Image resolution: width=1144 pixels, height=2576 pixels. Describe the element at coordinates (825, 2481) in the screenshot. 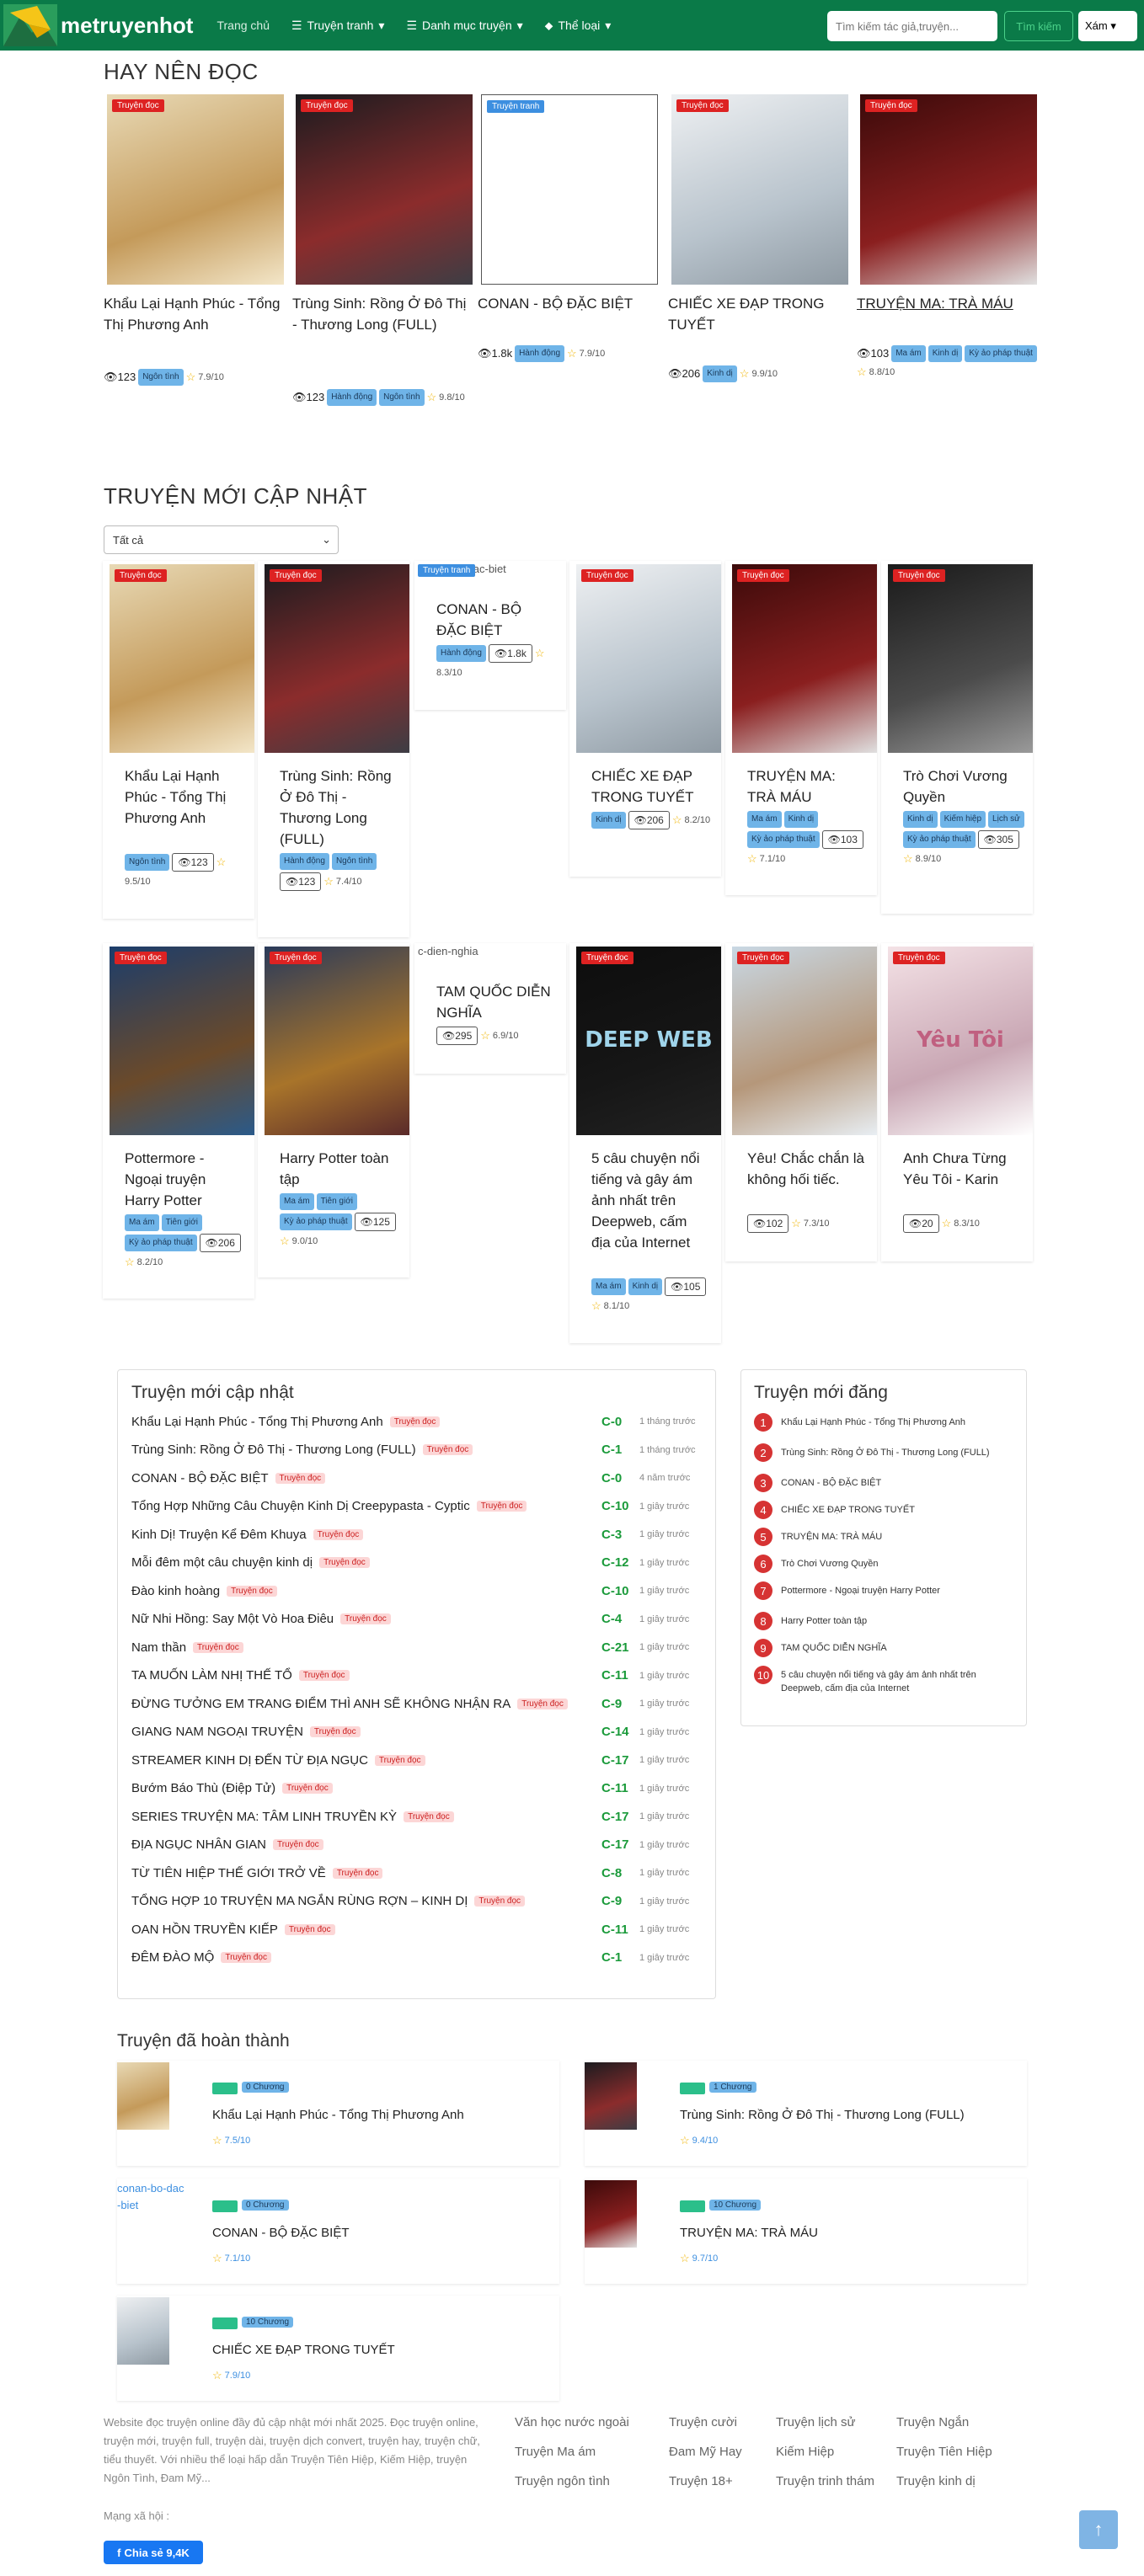

I see `footer-link: Truyện trinh thám` at that location.